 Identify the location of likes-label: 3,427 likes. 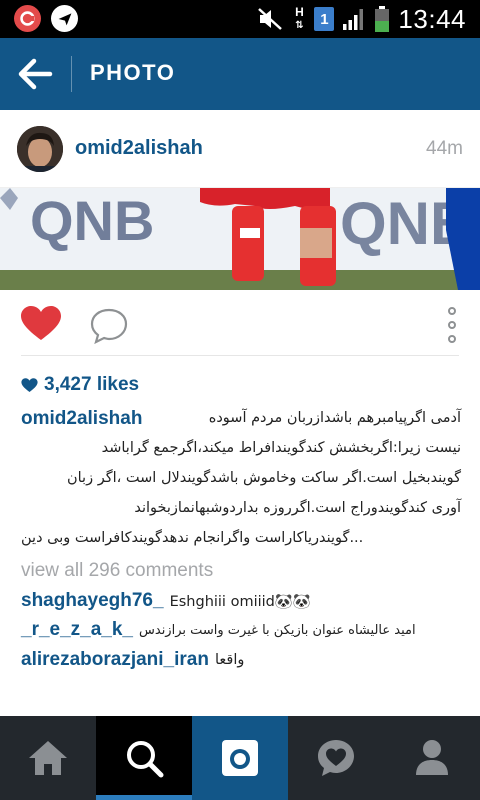
(92, 384).